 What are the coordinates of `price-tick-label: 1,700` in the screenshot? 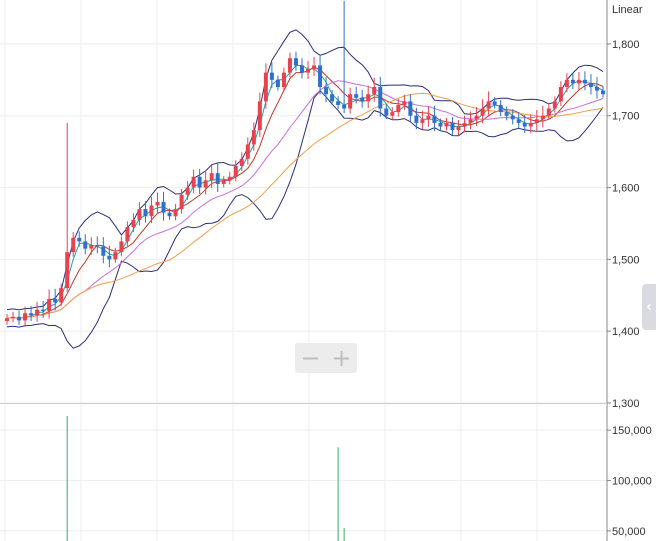 It's located at (626, 117).